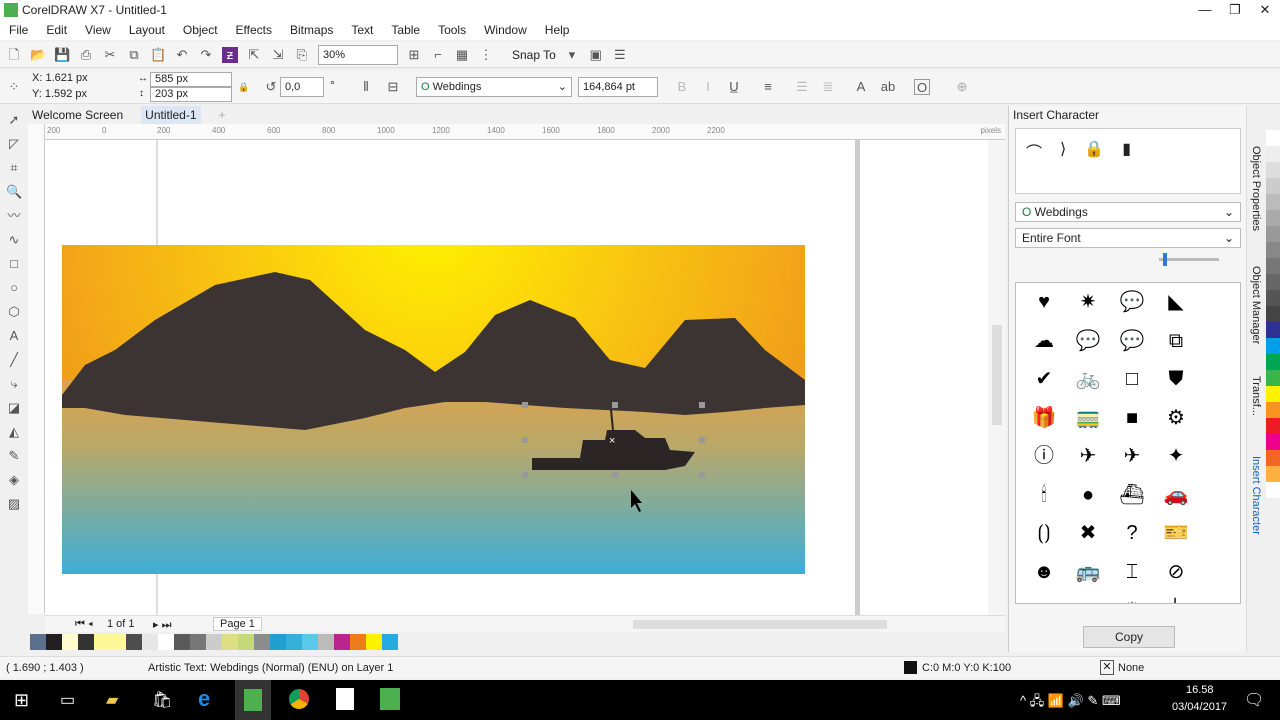 The height and width of the screenshot is (720, 1280). I want to click on corel-capture-icon, so click(345, 699).